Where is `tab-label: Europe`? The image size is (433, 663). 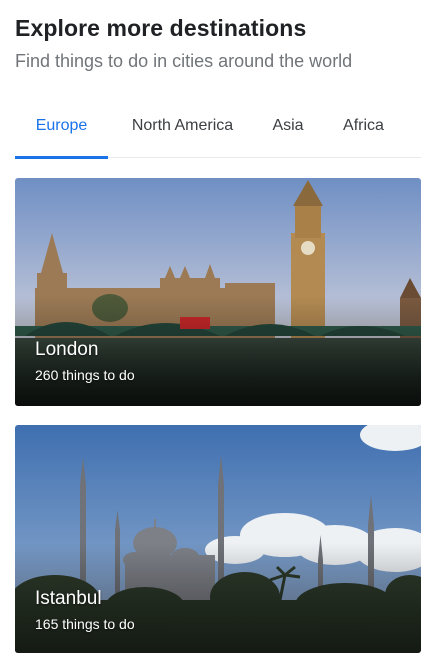
tab-label: Europe is located at coordinates (61, 125).